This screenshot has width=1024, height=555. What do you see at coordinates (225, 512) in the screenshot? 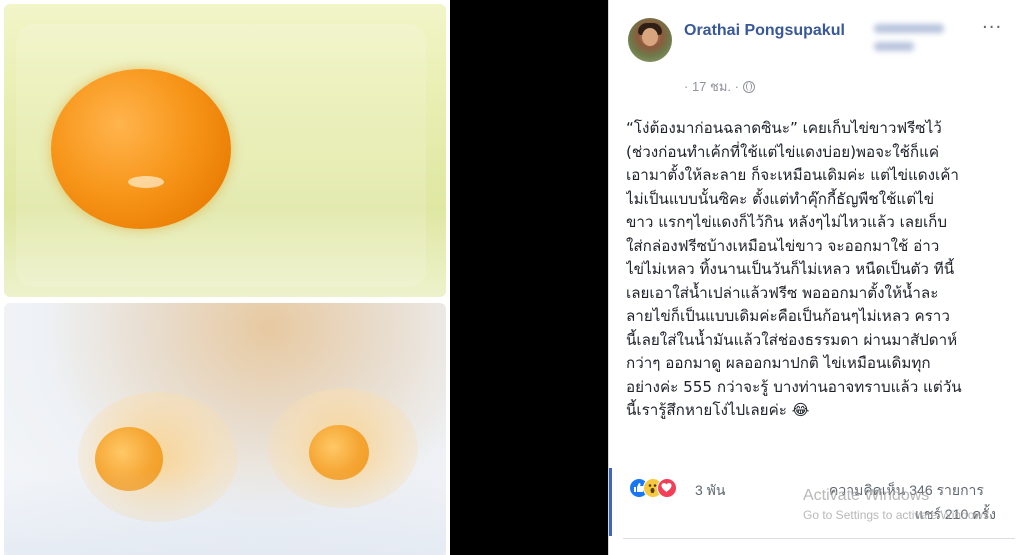
I see `ice-surface` at bounding box center [225, 512].